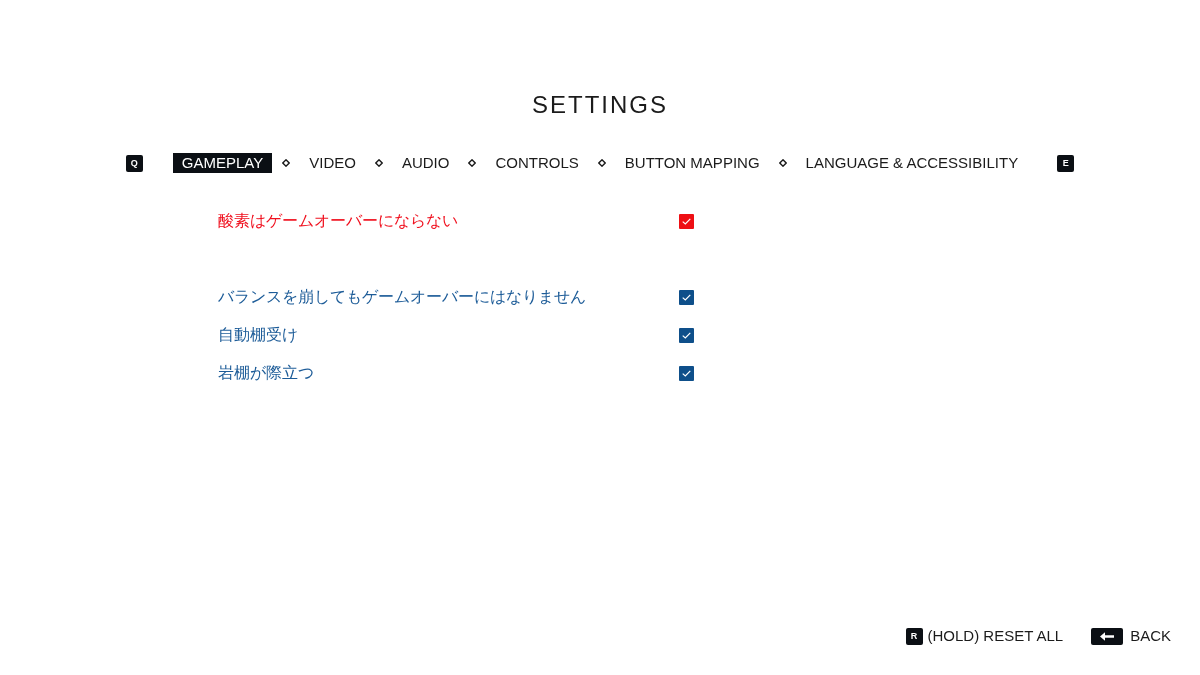 Image resolution: width=1200 pixels, height=675 pixels. I want to click on tab: CONTROLS, so click(537, 163).